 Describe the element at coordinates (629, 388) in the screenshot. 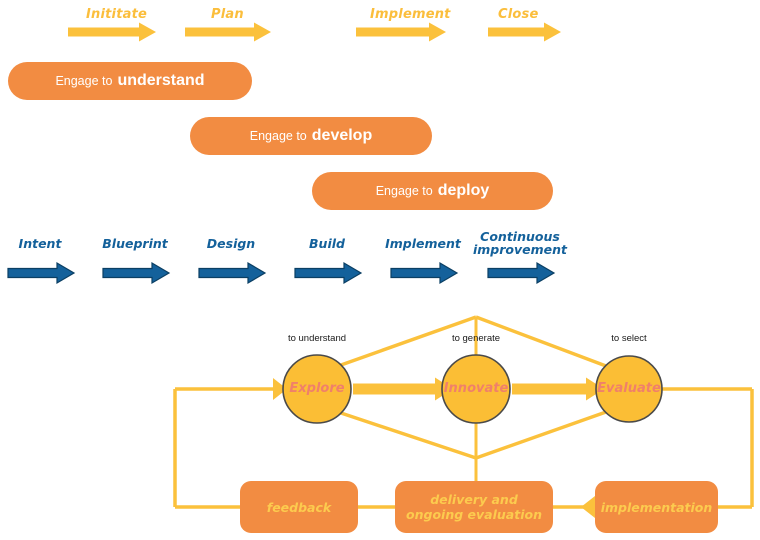

I see `cycle-node-label-2: Evaluate` at that location.